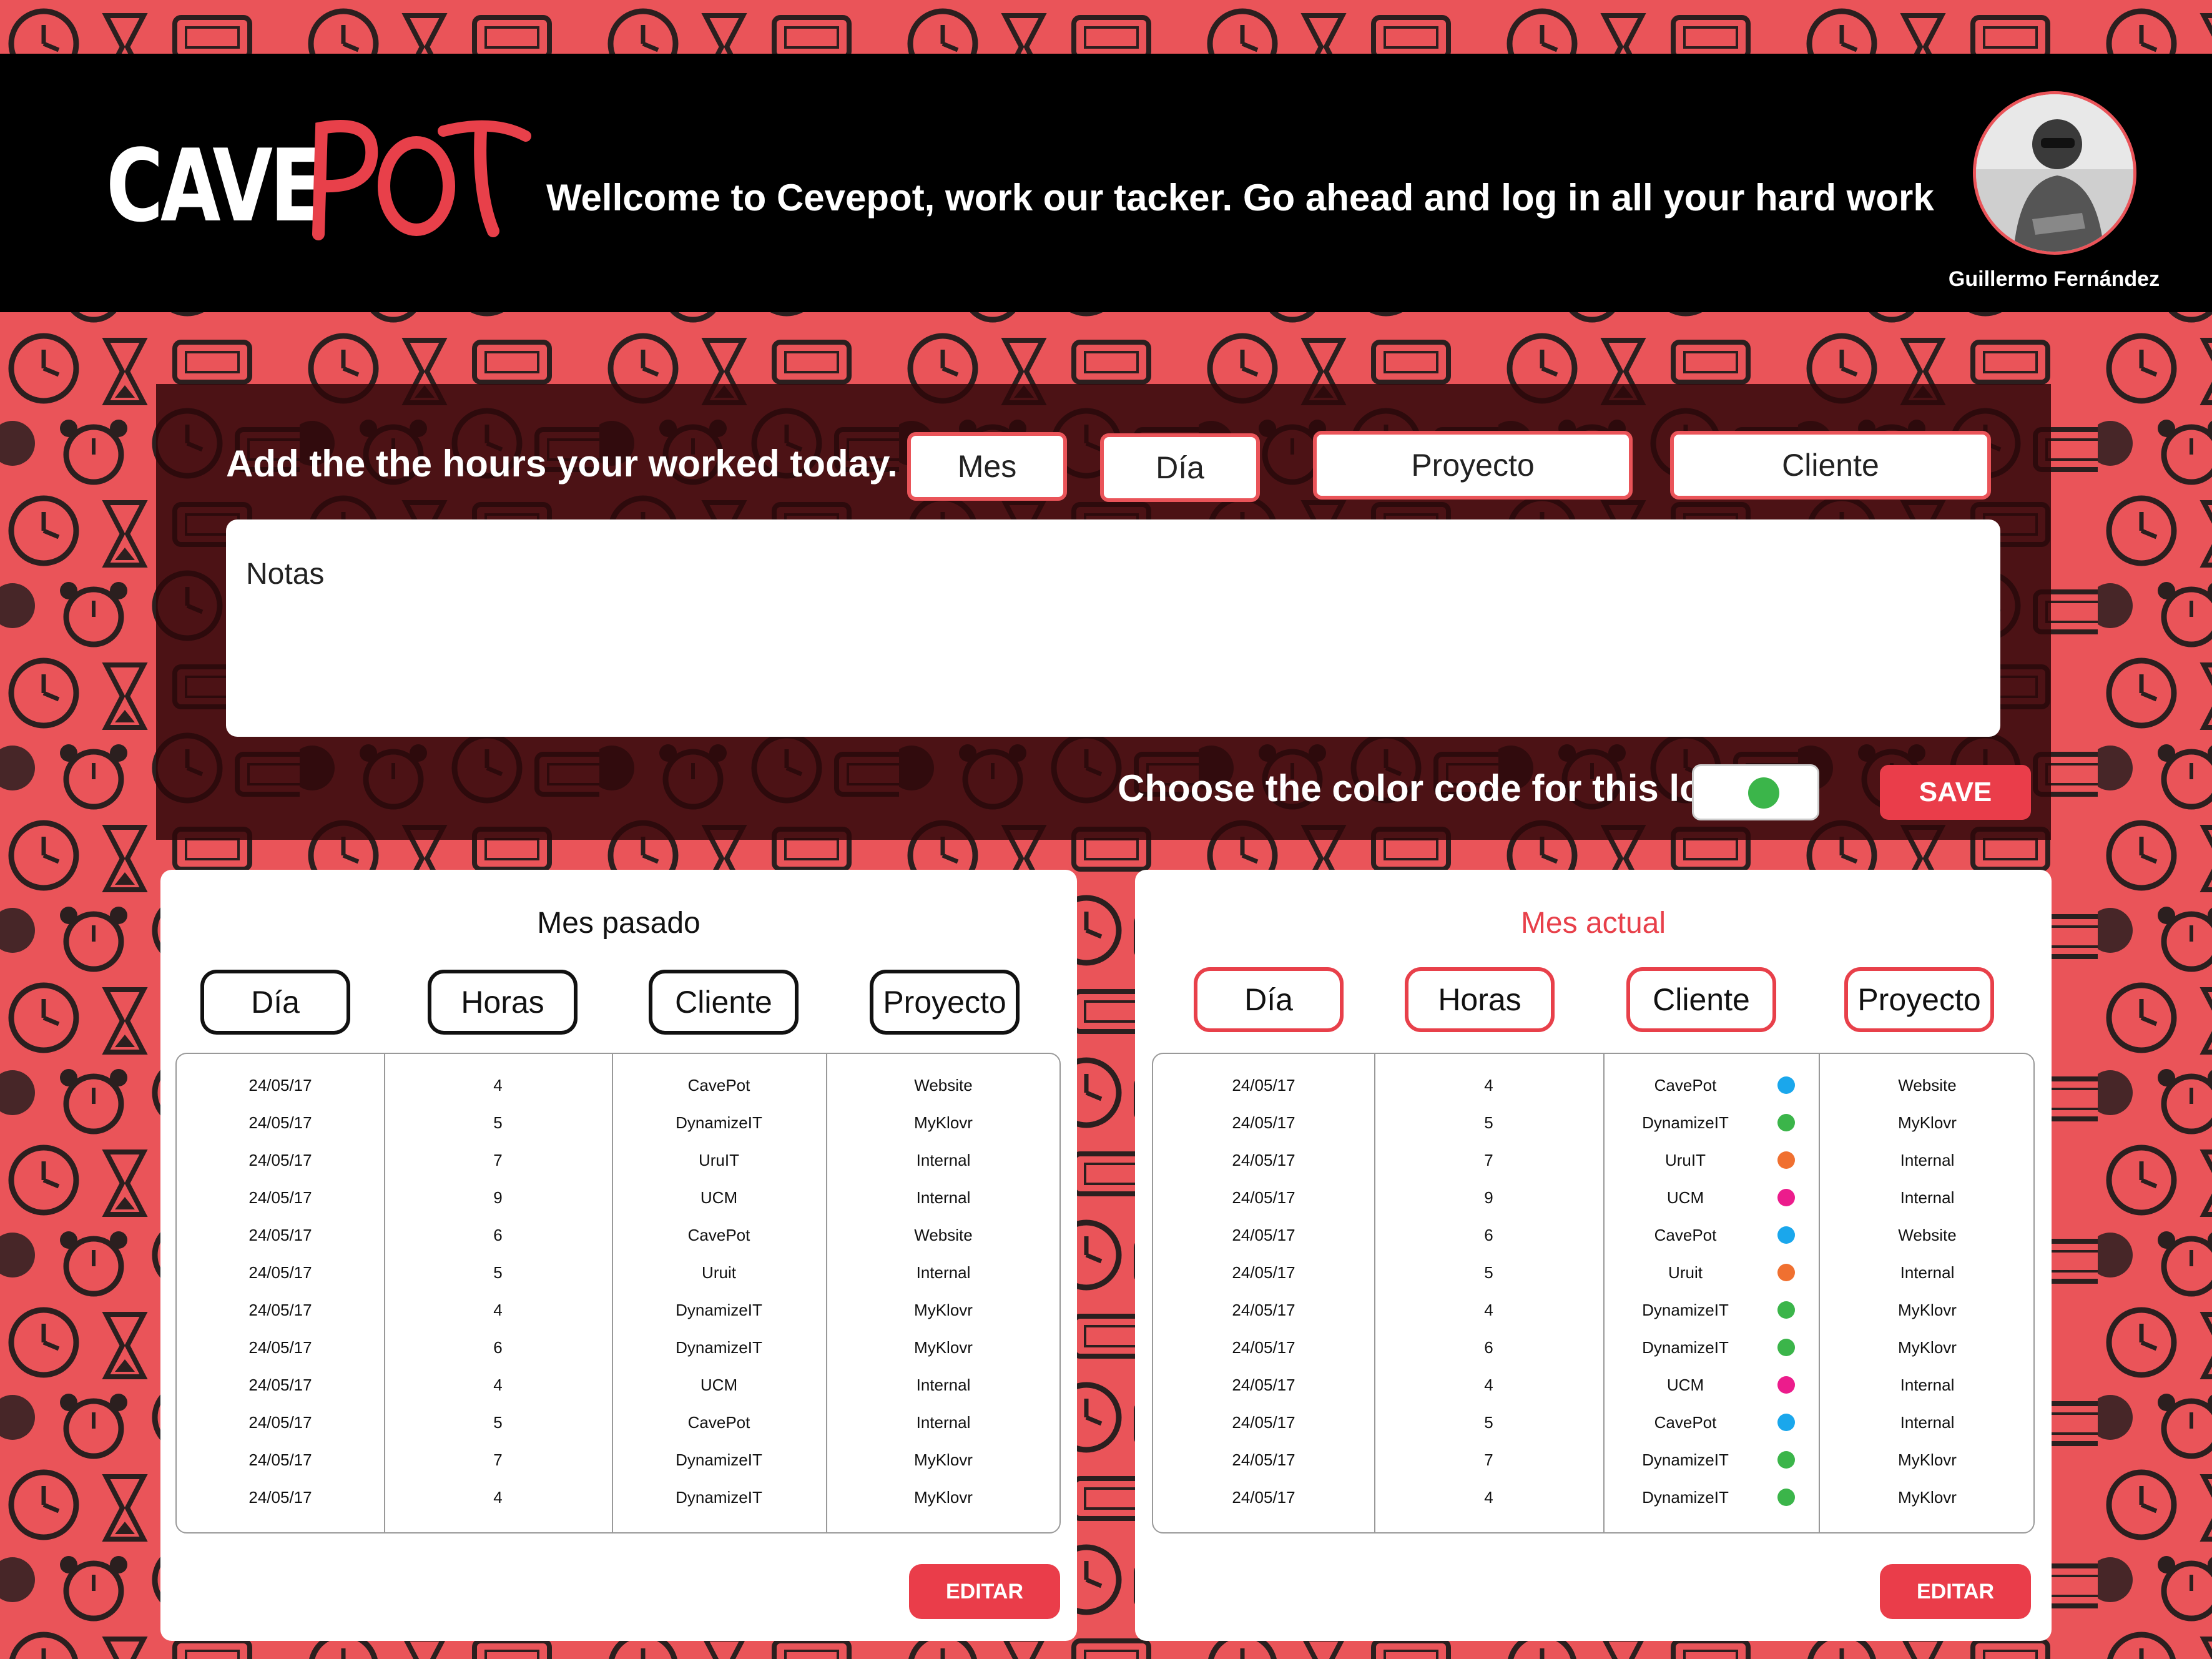 This screenshot has height=1659, width=2212. I want to click on dia-select: Día, so click(1180, 467).